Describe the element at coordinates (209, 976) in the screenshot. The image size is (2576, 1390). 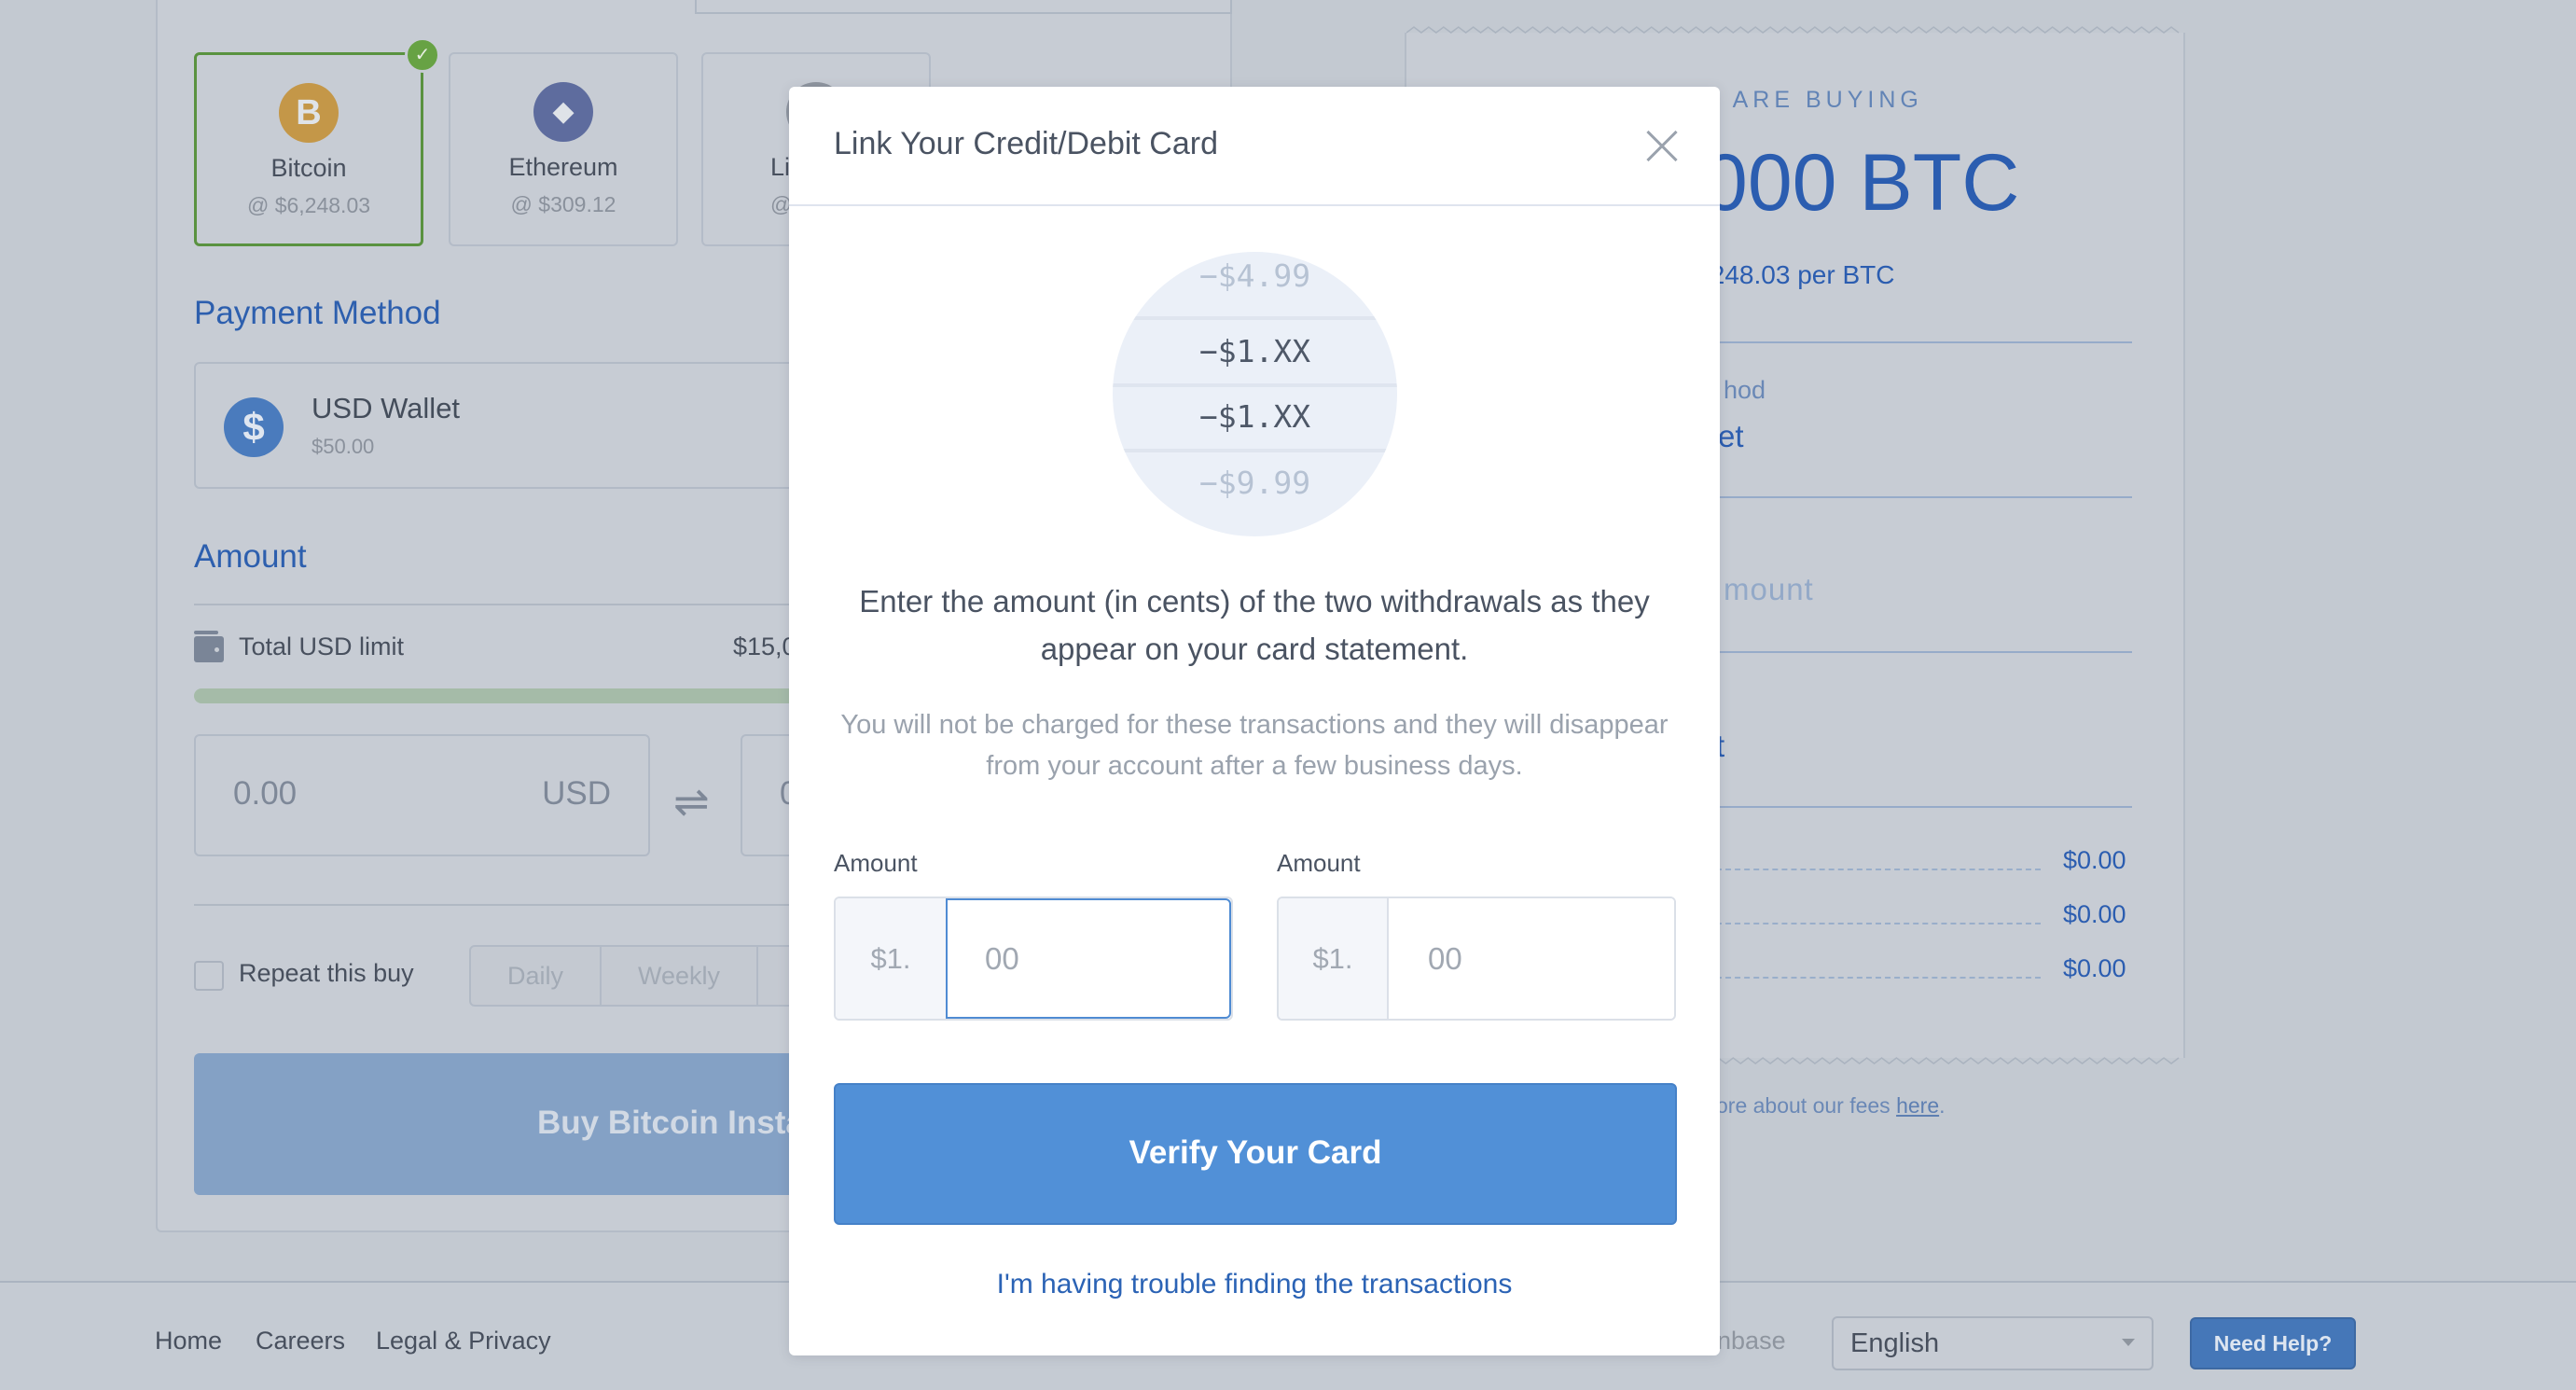
I see `repeat-checkbox` at that location.